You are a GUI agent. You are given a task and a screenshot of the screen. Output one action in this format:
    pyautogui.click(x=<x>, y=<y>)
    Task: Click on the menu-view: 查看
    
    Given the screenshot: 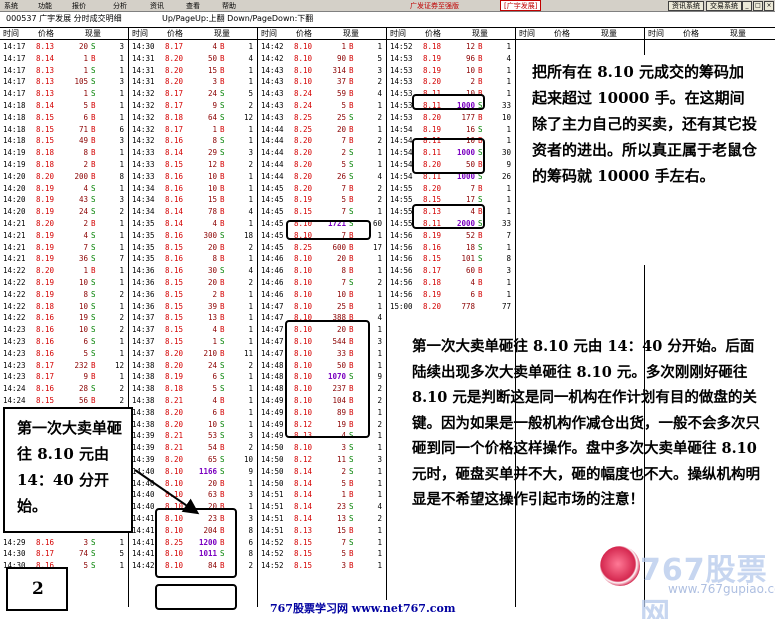 What is the action you would take?
    pyautogui.click(x=193, y=6)
    